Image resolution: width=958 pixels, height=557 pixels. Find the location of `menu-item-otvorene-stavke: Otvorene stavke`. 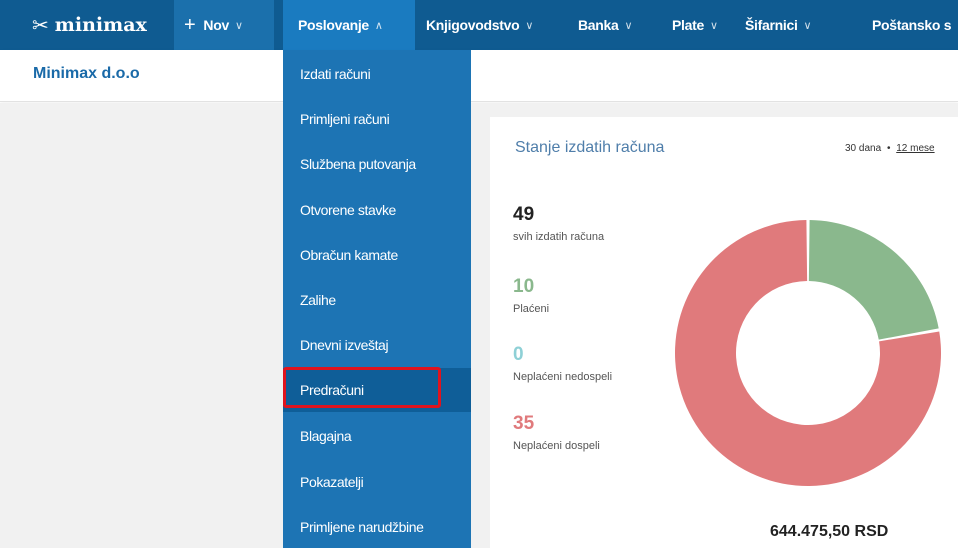

menu-item-otvorene-stavke: Otvorene stavke is located at coordinates (377, 210).